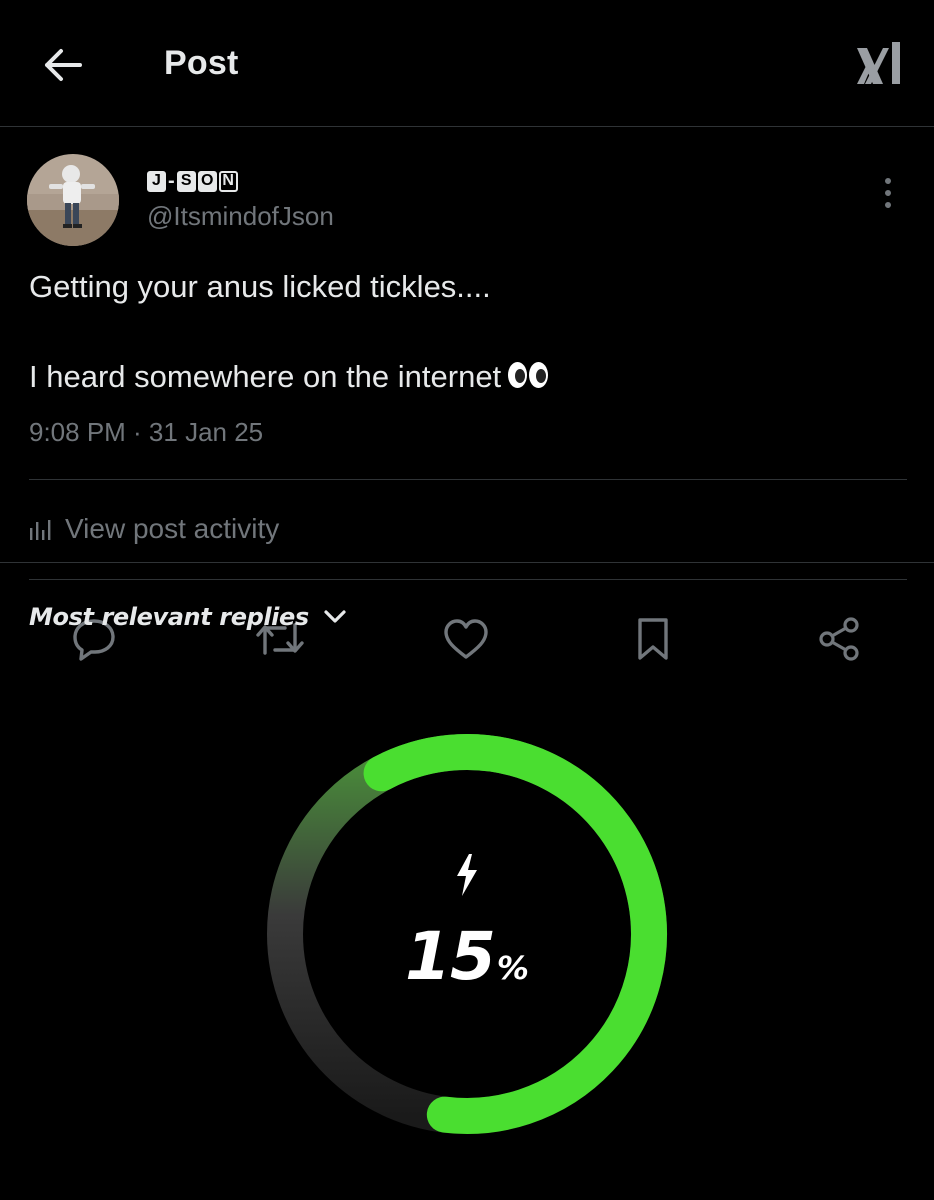  Describe the element at coordinates (467, 63) in the screenshot. I see `top-bar: Post` at that location.